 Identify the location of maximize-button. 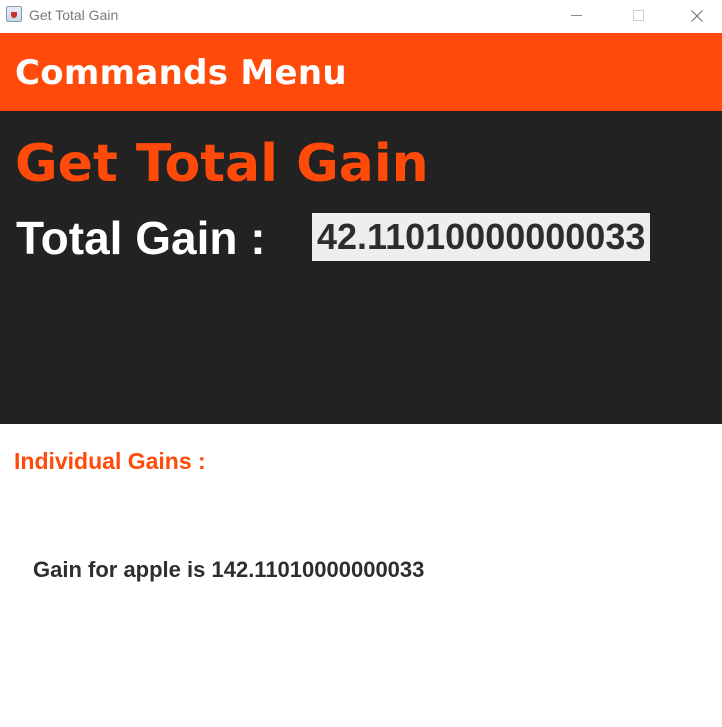
(638, 15).